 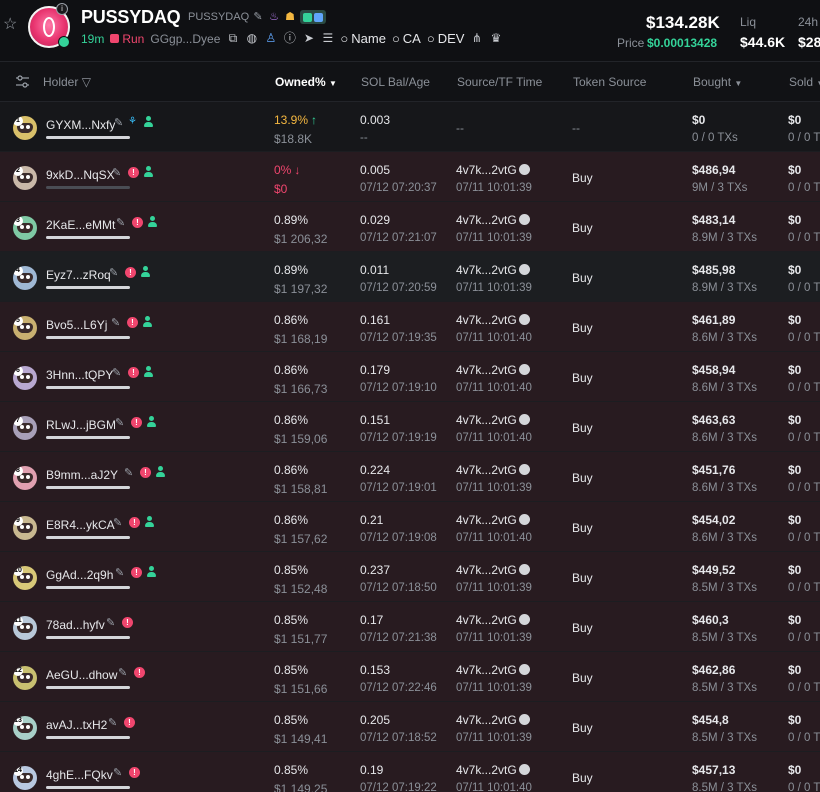 I want to click on search-ca-link: ○ CA, so click(x=406, y=38).